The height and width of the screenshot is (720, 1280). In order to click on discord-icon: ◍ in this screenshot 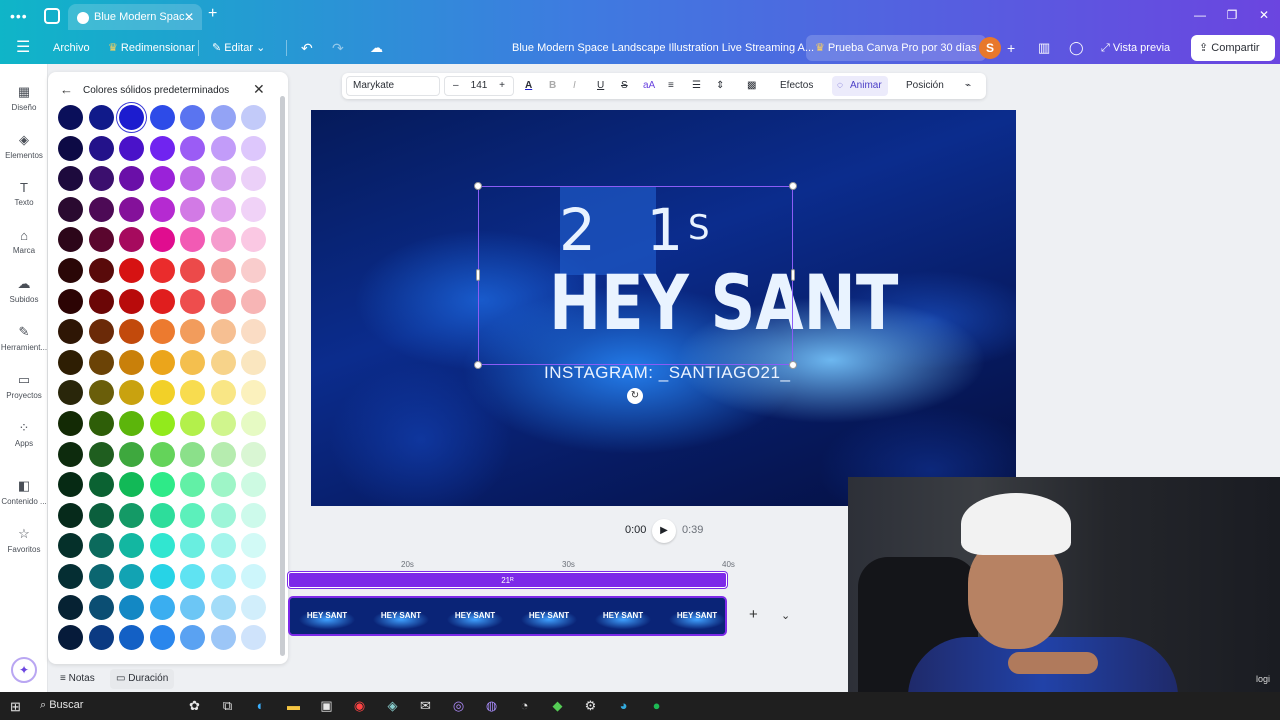, I will do `click(491, 706)`.